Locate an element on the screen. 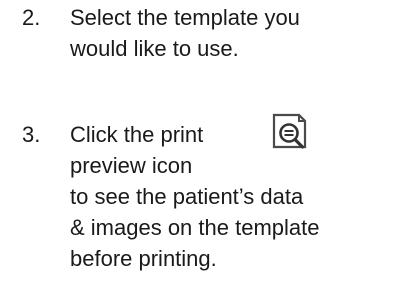 The width and height of the screenshot is (400, 305). step-text-line: before printing. is located at coordinates (143, 258).